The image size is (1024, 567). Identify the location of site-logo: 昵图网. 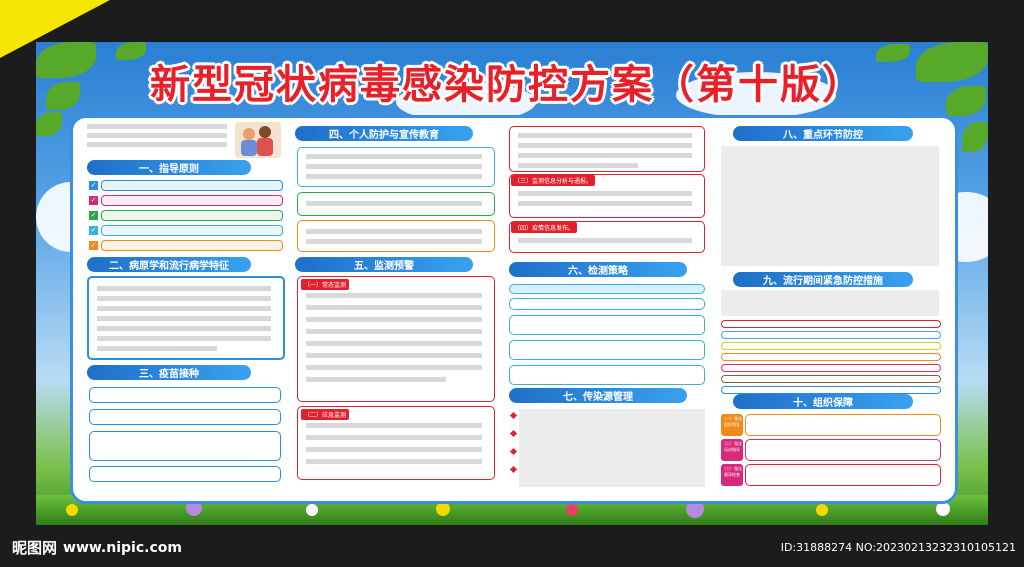
(35, 548).